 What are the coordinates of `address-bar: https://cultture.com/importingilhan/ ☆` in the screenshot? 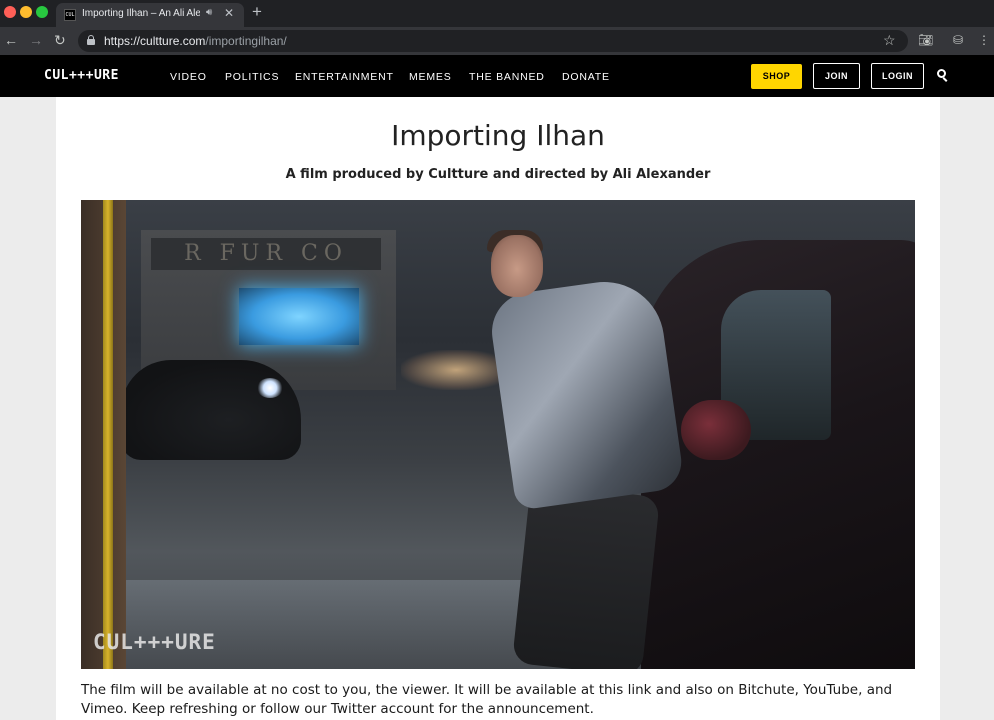 It's located at (493, 41).